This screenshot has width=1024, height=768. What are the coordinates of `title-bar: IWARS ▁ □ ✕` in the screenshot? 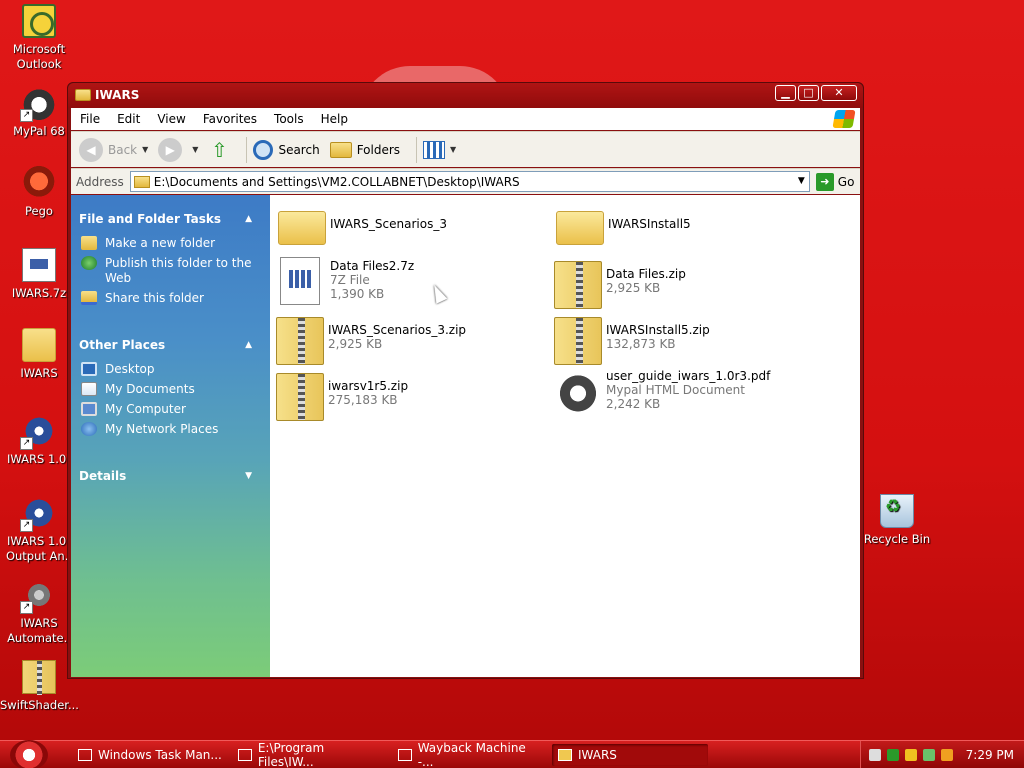 It's located at (465, 95).